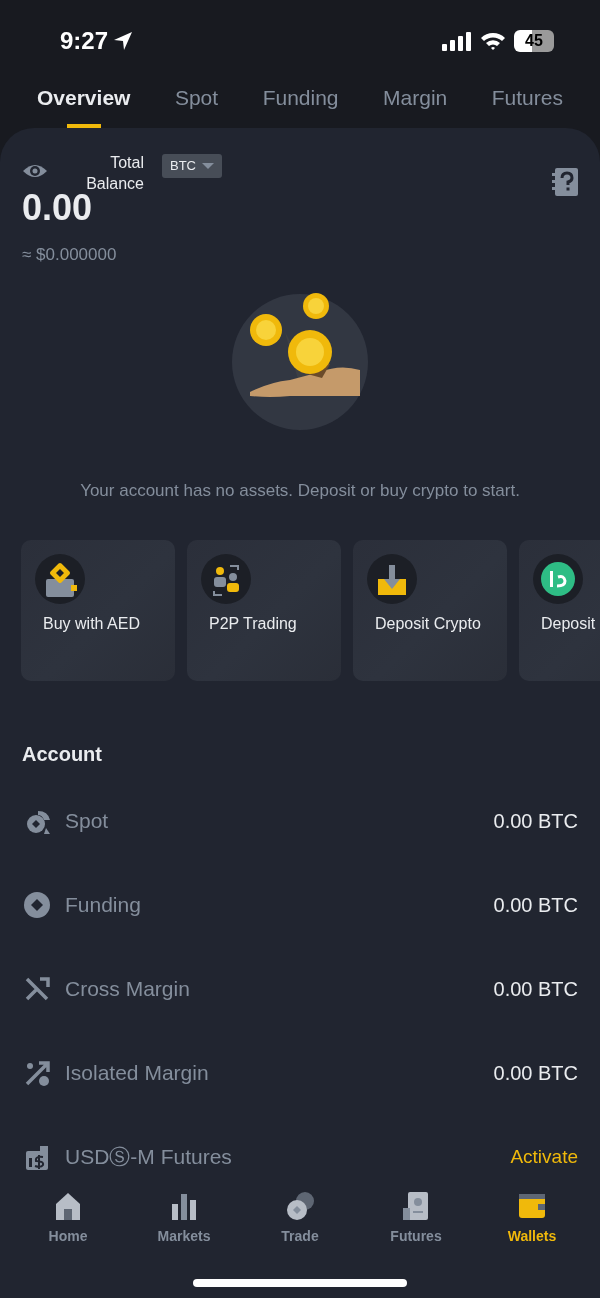 The height and width of the screenshot is (1298, 600). I want to click on caret-icon, so click(208, 165).